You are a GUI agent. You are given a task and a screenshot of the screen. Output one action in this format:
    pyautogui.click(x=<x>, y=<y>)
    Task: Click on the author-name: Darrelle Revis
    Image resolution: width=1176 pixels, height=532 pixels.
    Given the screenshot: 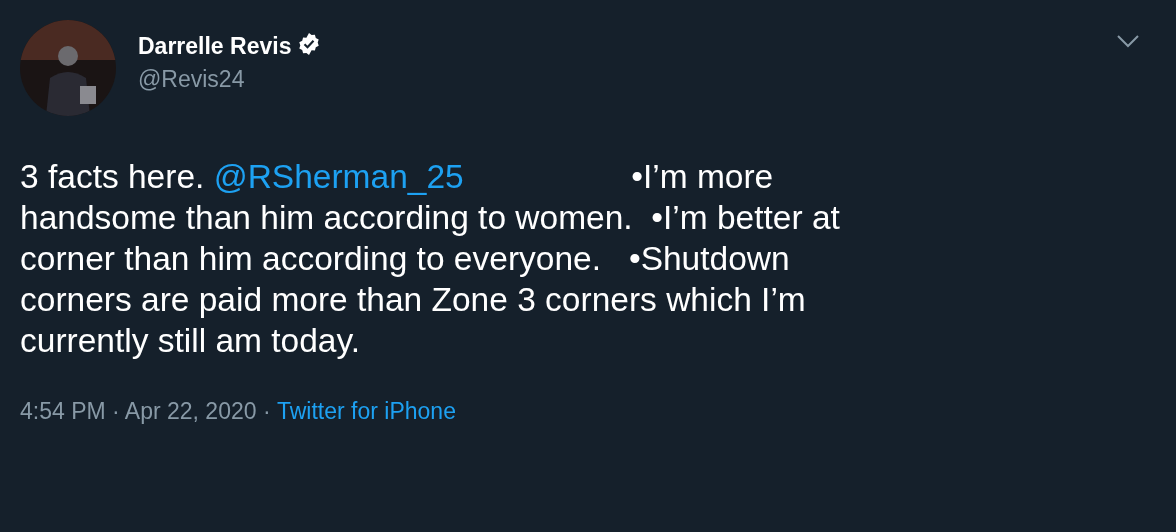 What is the action you would take?
    pyautogui.click(x=215, y=46)
    